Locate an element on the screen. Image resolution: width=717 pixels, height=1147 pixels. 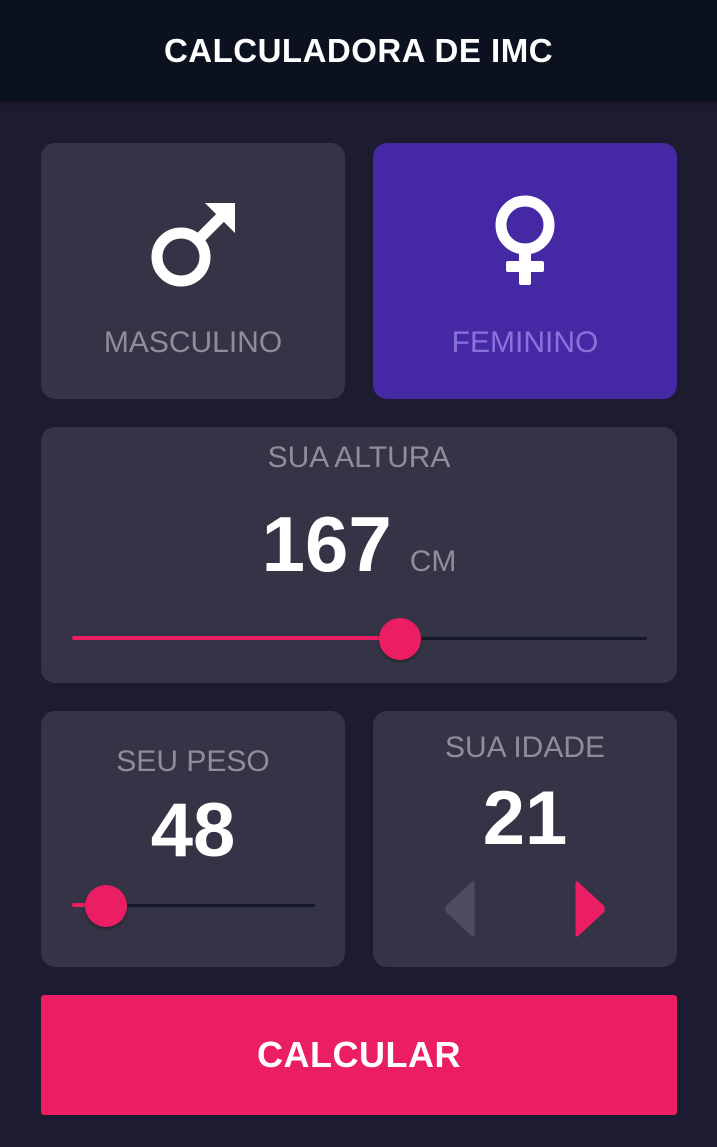
calculate-button-label: CALCULAR is located at coordinates (359, 1054).